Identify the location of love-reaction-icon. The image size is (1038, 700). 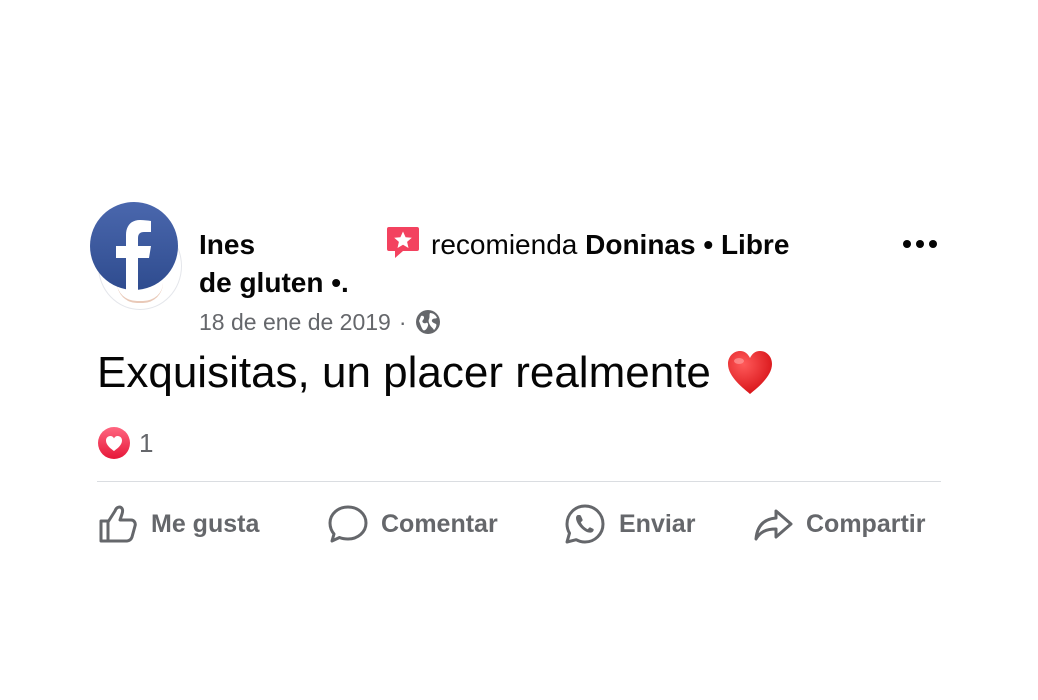
(114, 443).